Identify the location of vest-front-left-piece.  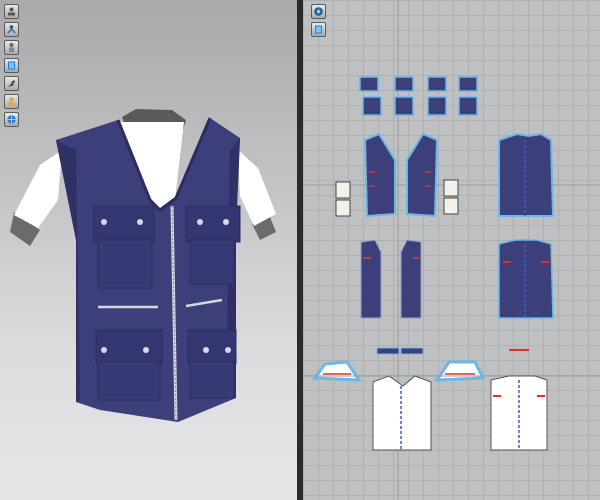
(379, 175).